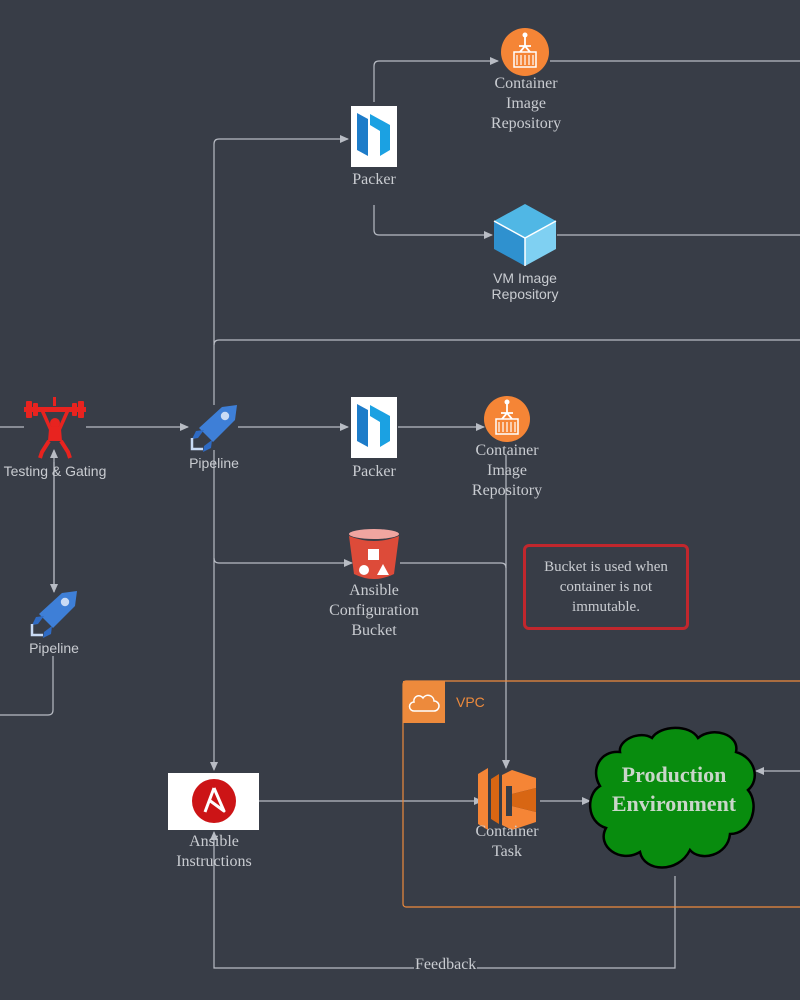 The height and width of the screenshot is (1000, 800). Describe the element at coordinates (54, 648) in the screenshot. I see `pipeline-lower-label: Pipeline` at that location.